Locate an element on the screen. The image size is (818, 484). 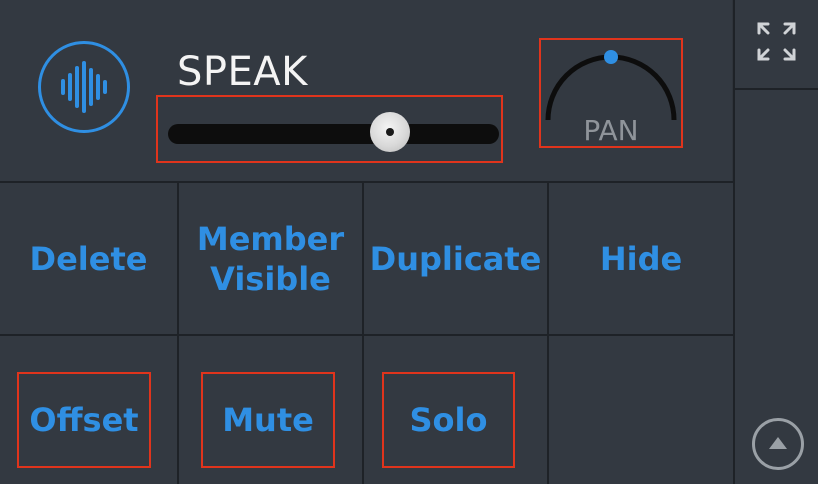
duplicate-button: Duplicate is located at coordinates (455, 258).